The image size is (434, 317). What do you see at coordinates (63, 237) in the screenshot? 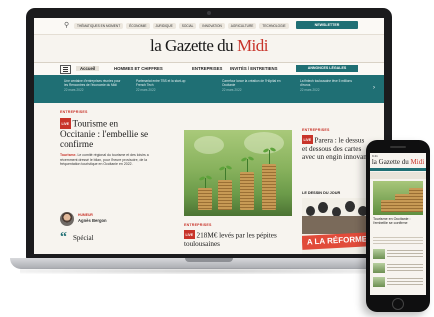
I see `quote-icon: “` at bounding box center [63, 237].